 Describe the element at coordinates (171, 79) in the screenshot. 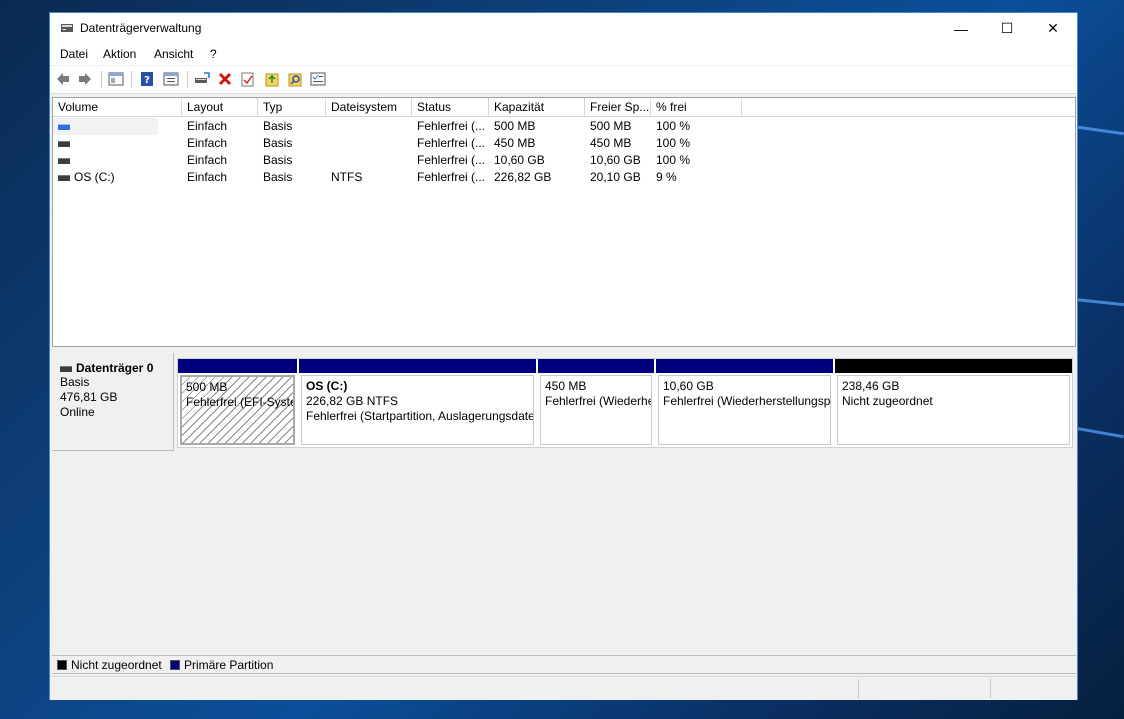

I see `properties-icon` at that location.